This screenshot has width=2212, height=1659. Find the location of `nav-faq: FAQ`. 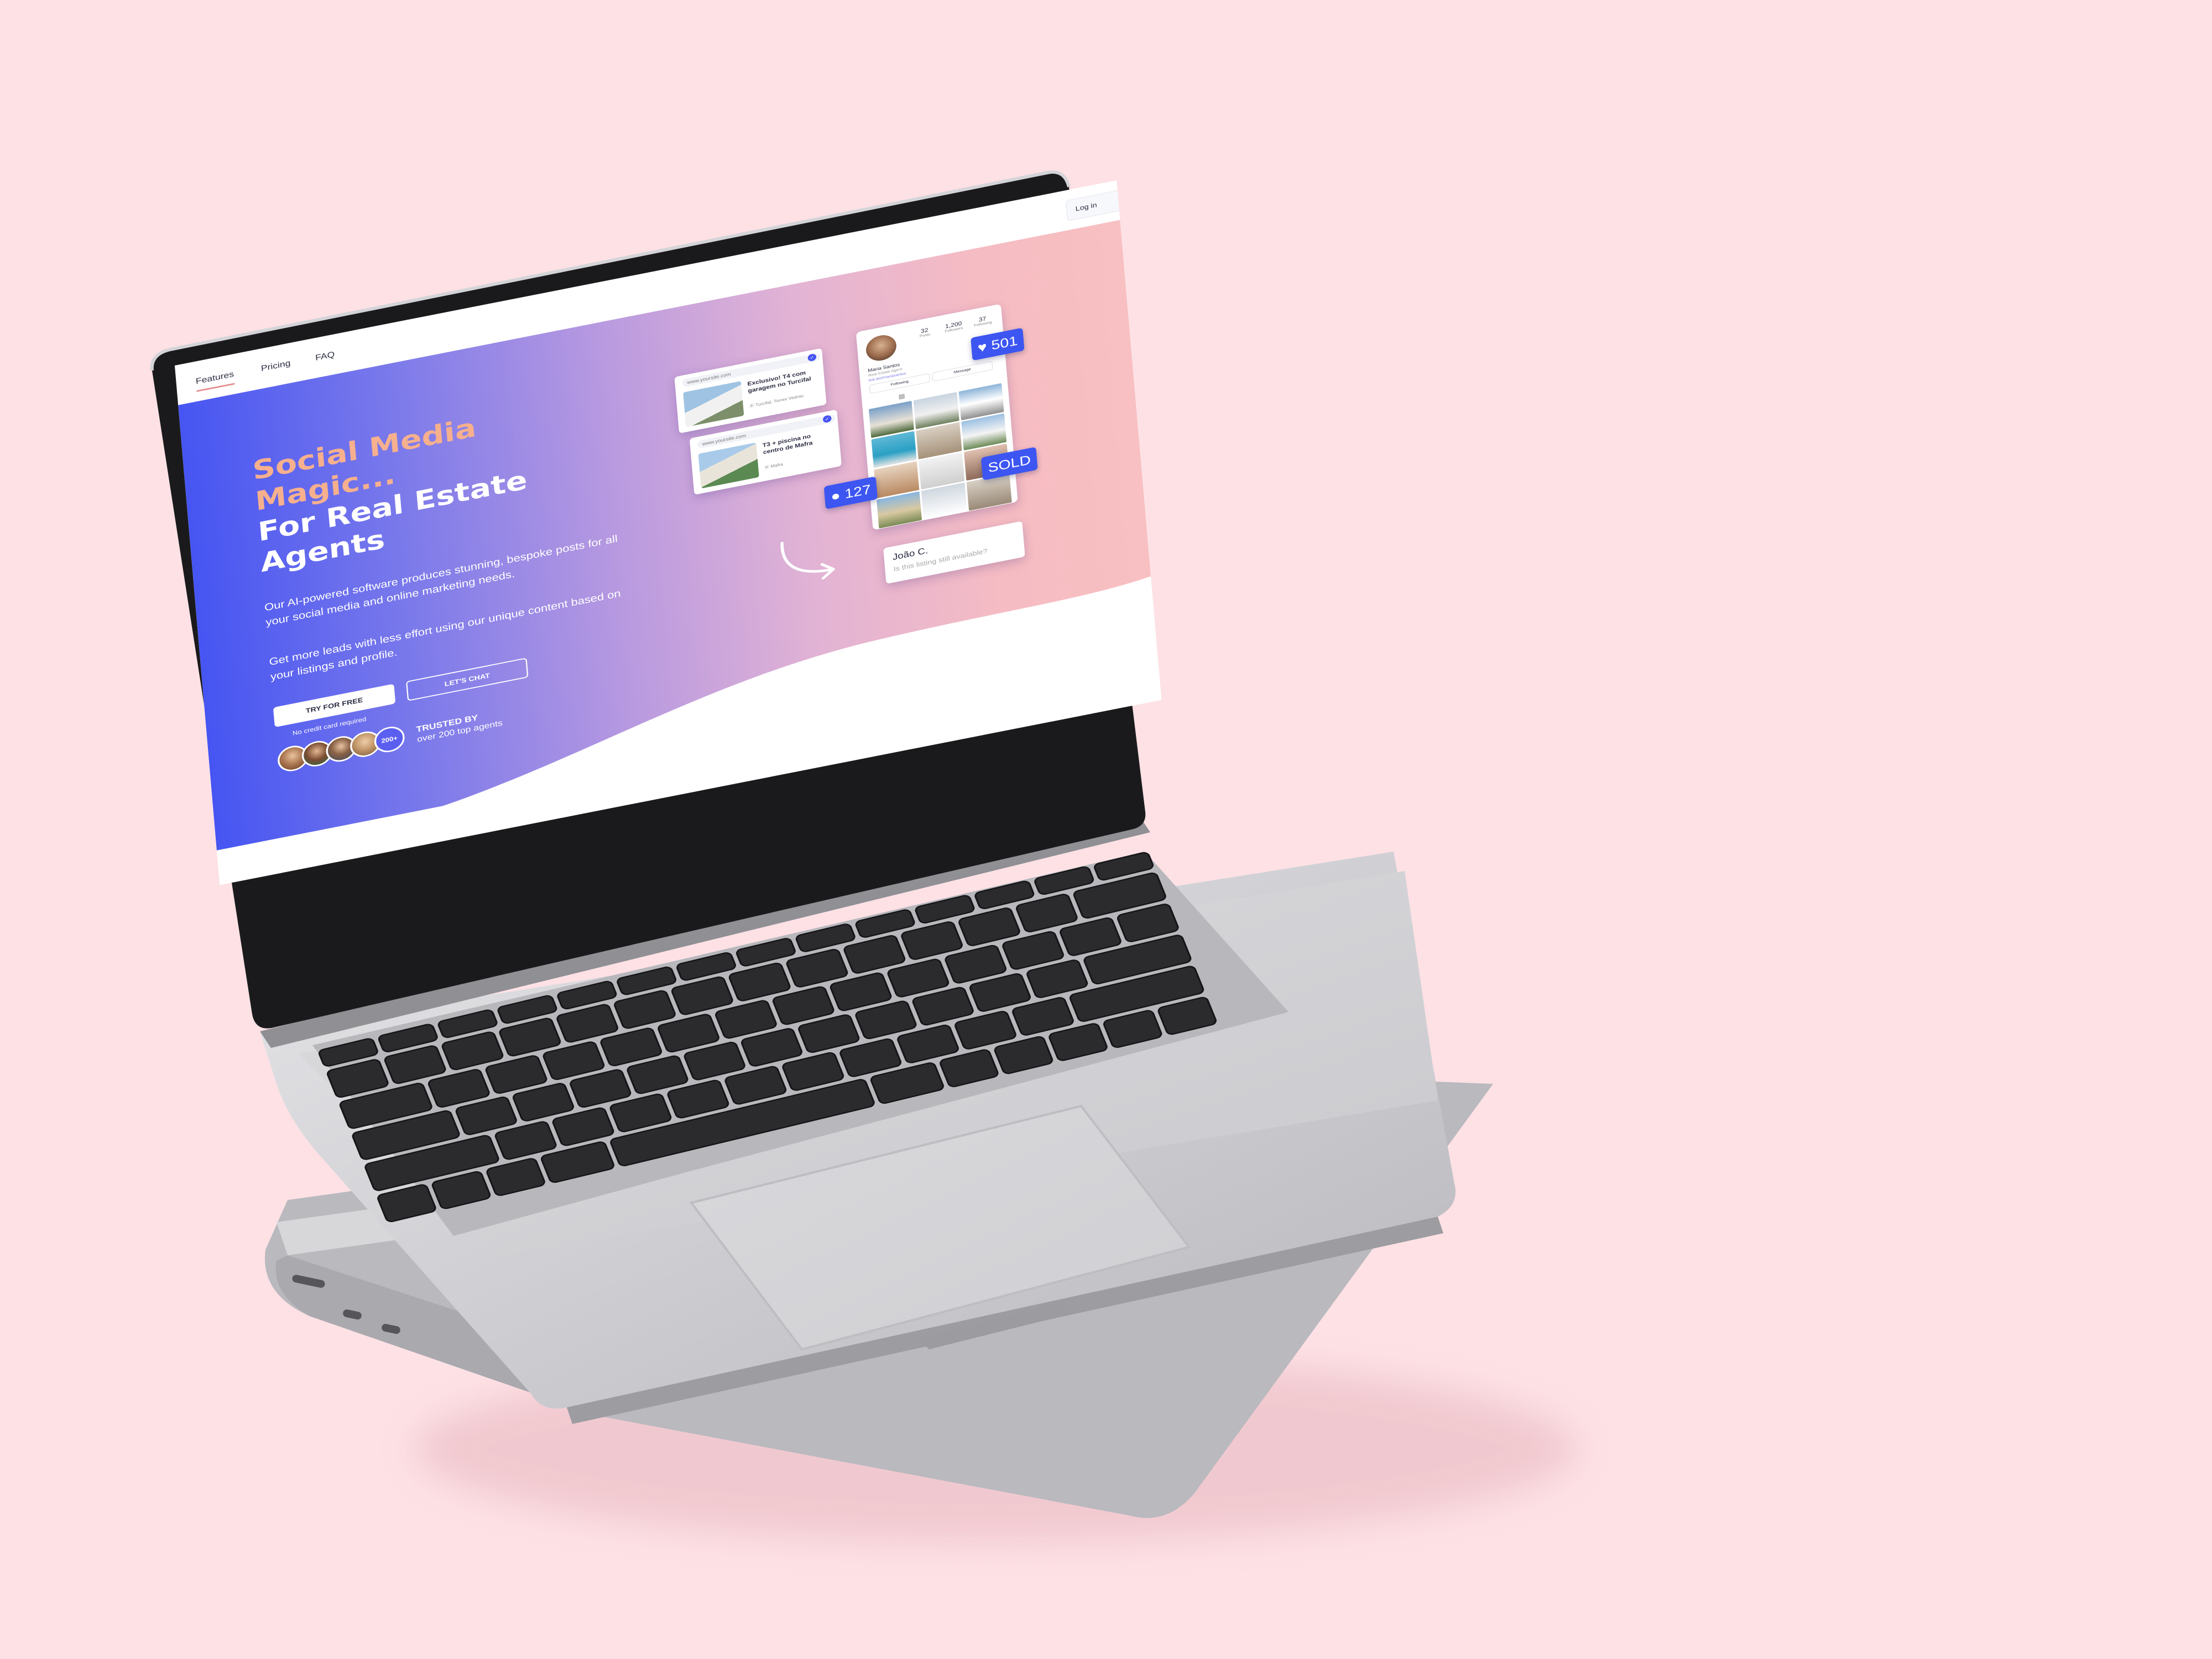

nav-faq: FAQ is located at coordinates (325, 357).